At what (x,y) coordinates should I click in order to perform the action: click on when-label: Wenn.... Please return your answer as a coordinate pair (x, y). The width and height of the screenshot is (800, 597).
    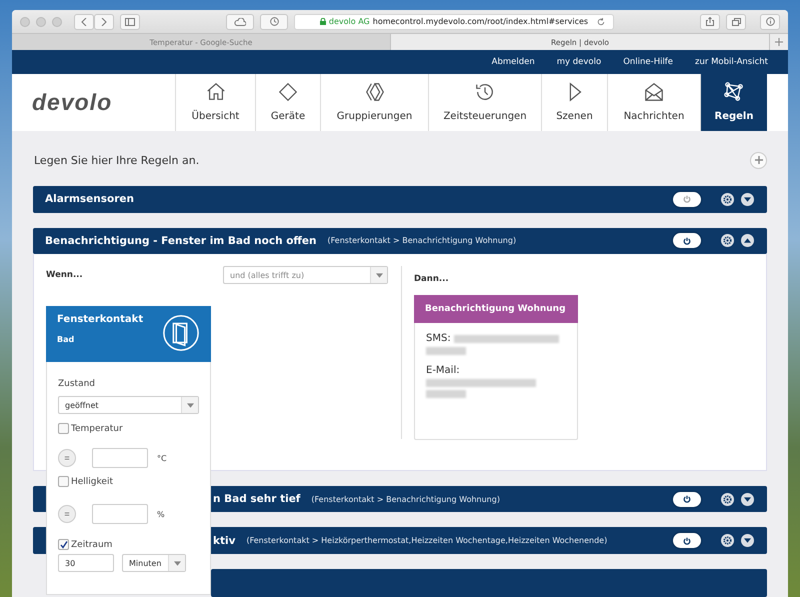
    Looking at the image, I should click on (64, 275).